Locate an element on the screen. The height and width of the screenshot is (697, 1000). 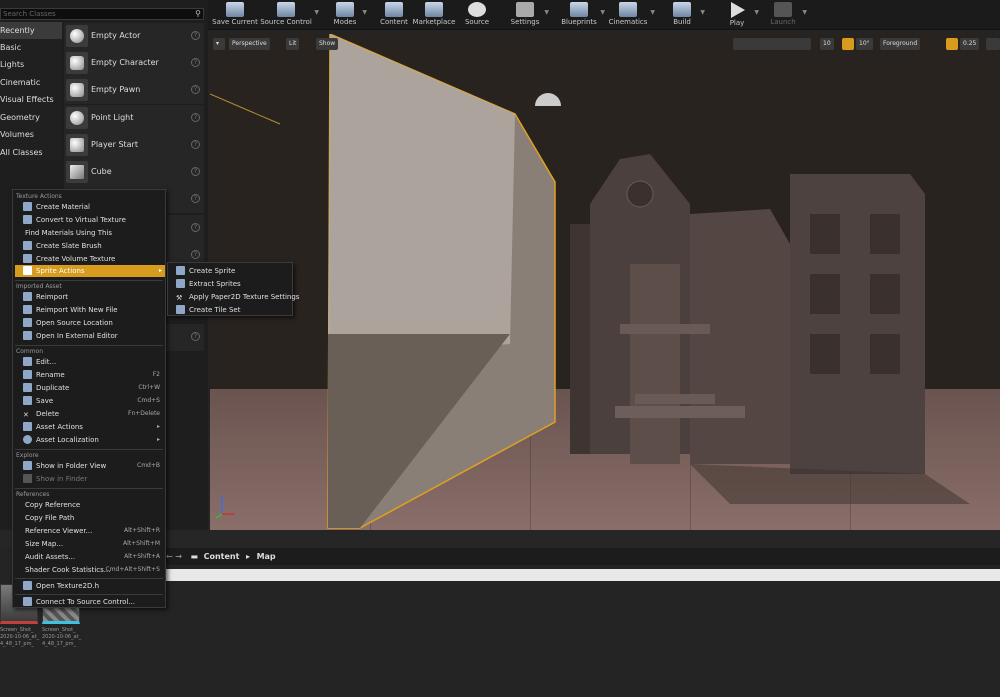
menu-audit-assets: Audit Assets... Alt+Shift+A is located at coordinates (89, 557).